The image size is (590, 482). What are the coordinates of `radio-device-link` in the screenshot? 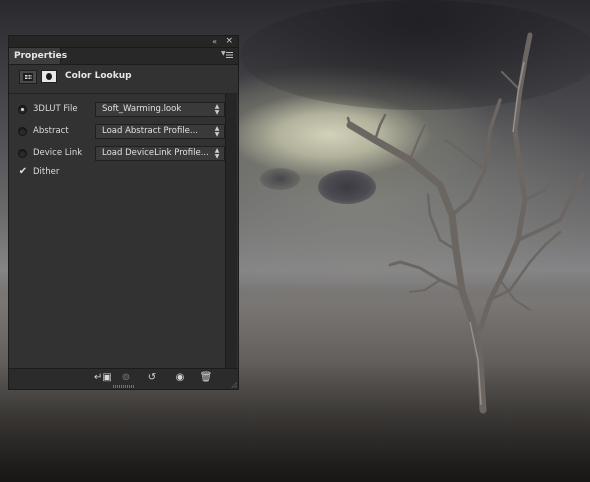 It's located at (22, 153).